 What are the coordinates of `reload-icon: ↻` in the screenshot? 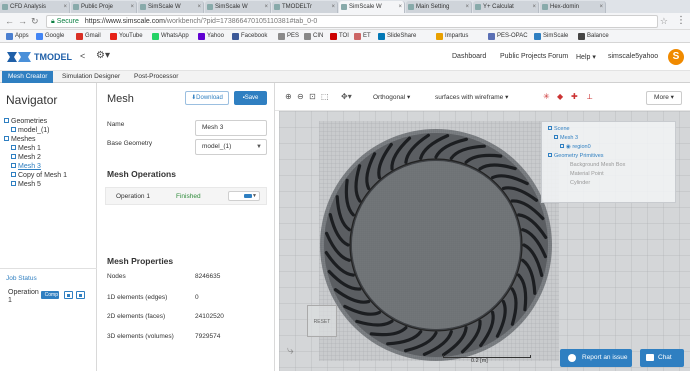 It's located at (35, 21).